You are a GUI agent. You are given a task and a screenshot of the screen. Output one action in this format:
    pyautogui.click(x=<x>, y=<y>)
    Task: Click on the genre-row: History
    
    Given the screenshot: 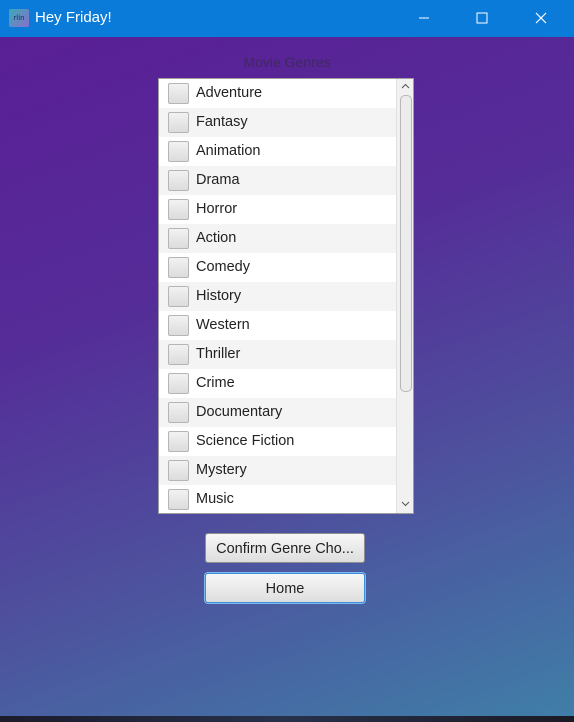 What is the action you would take?
    pyautogui.click(x=277, y=296)
    